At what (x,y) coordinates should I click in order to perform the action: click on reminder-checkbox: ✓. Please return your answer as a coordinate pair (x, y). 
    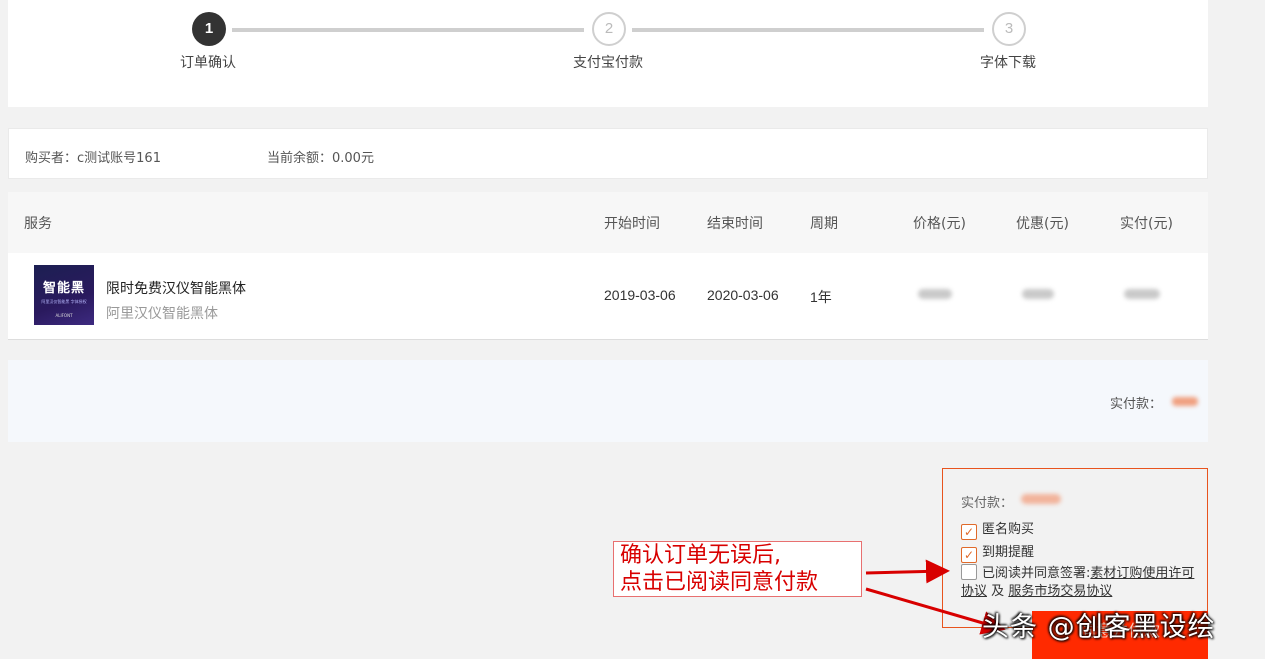
    Looking at the image, I should click on (969, 555).